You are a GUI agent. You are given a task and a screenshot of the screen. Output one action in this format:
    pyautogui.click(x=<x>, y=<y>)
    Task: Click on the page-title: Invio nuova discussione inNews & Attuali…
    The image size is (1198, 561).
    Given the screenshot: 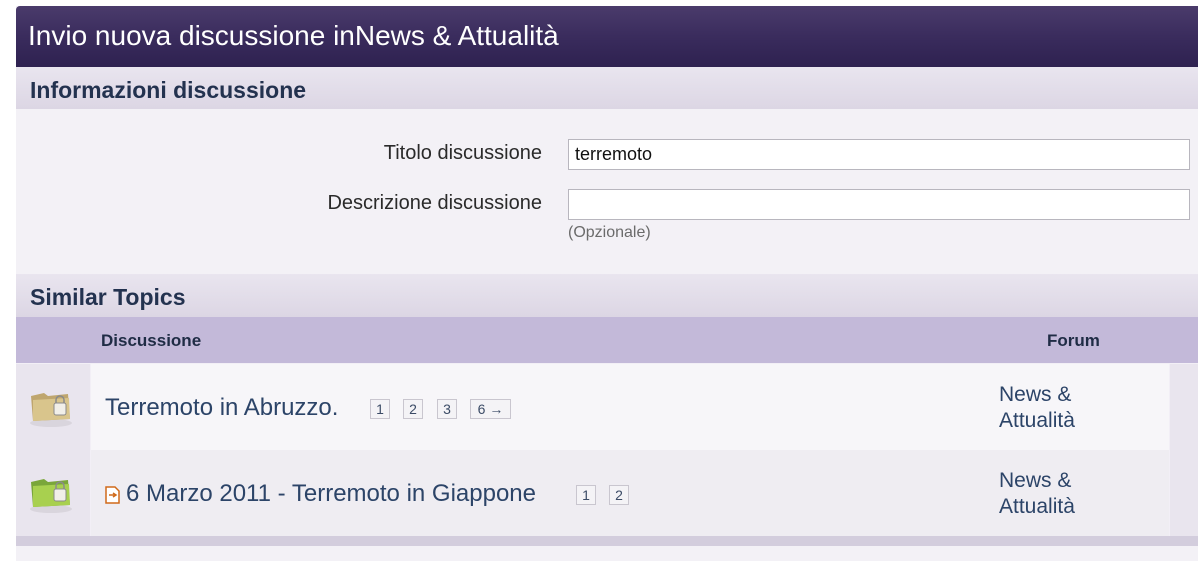 What is the action you would take?
    pyautogui.click(x=293, y=35)
    